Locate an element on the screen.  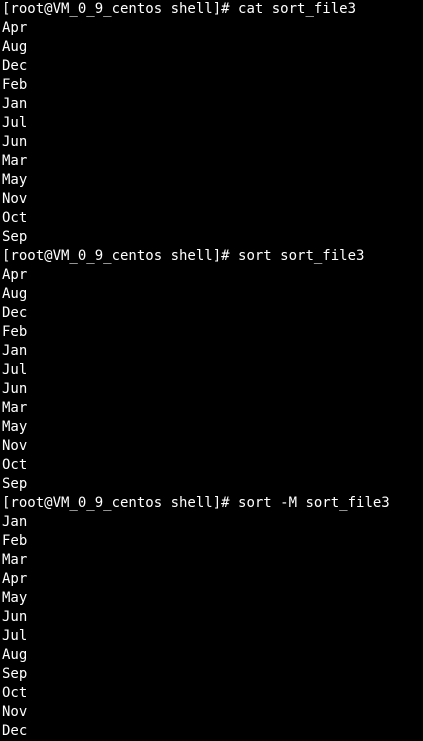
command-text: cat sort_file3 is located at coordinates (297, 9).